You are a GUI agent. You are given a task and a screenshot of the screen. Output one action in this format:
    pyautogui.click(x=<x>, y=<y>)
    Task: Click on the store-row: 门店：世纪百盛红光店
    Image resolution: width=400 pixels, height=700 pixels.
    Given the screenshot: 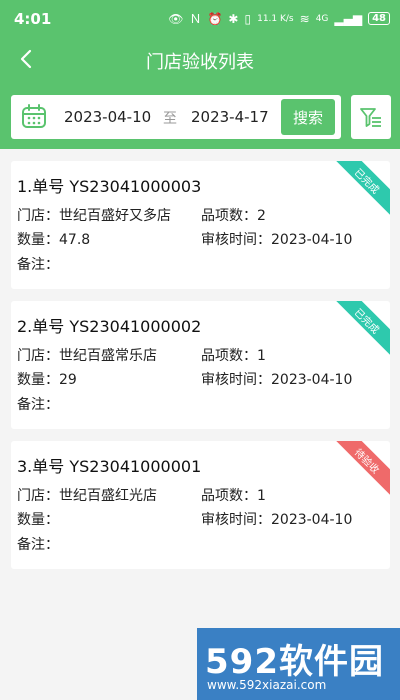 What is the action you would take?
    pyautogui.click(x=87, y=495)
    